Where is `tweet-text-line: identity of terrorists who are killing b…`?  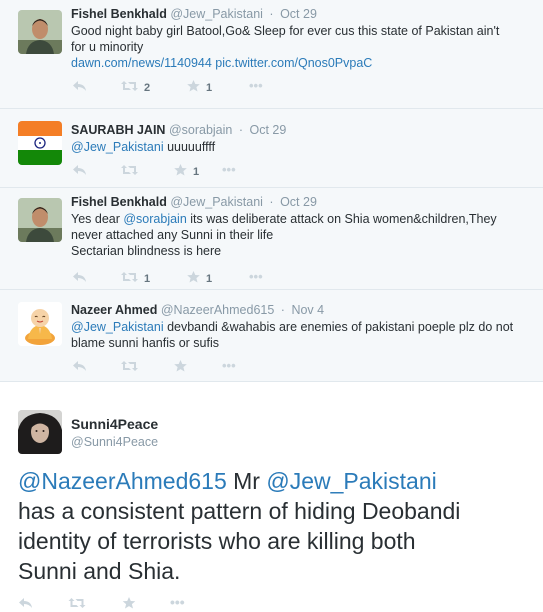 tweet-text-line: identity of terrorists who are killing b… is located at coordinates (217, 541).